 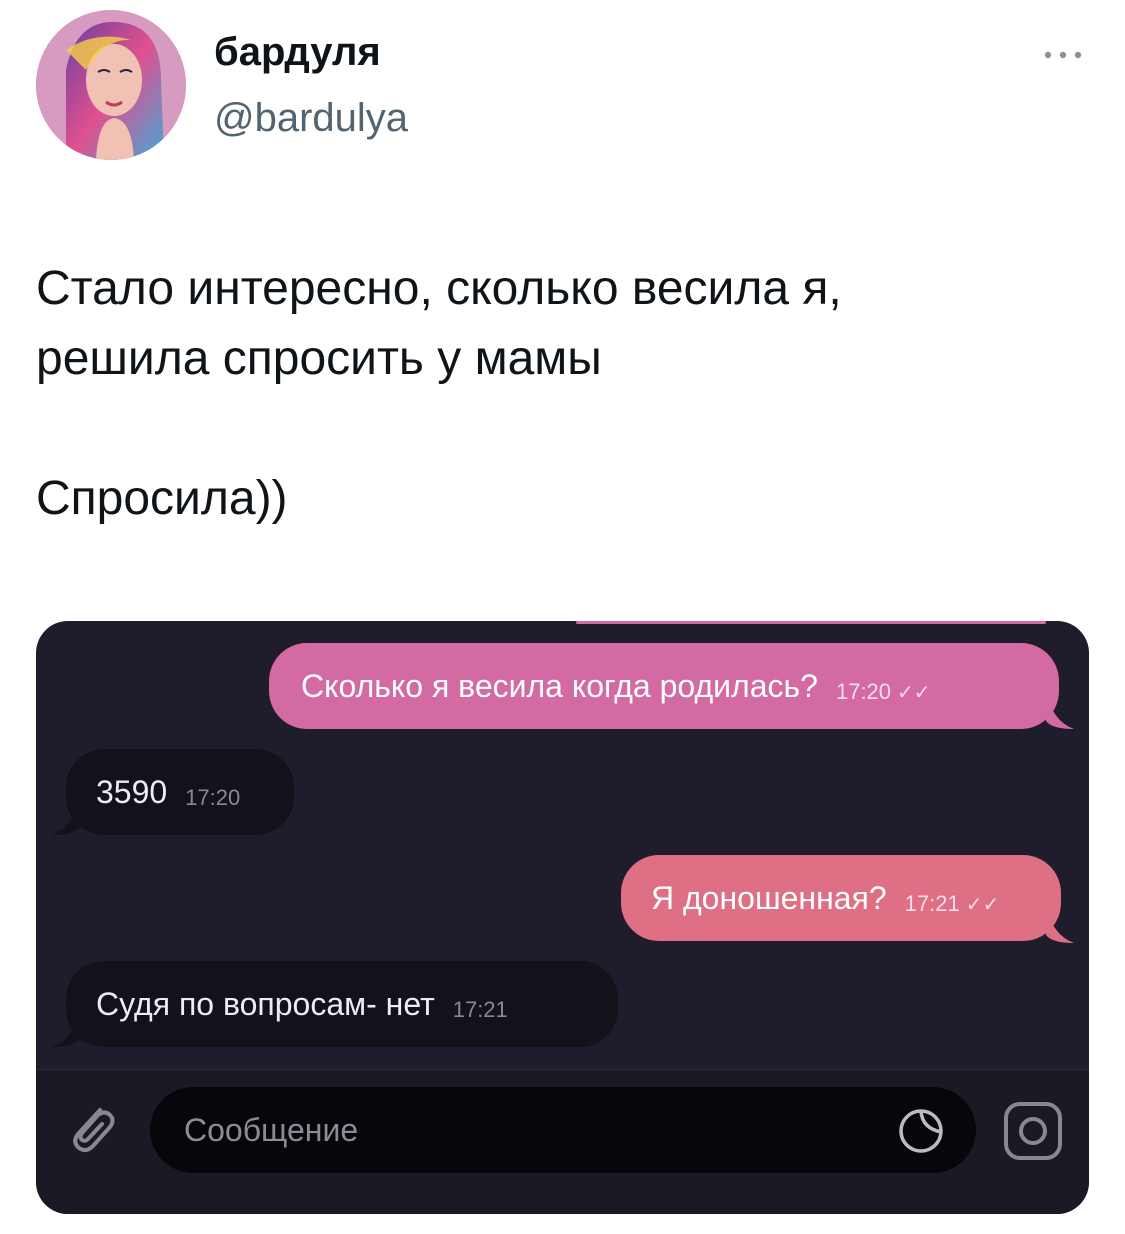 I want to click on incoming-message-bubble: 3590 17:20, so click(x=180, y=792).